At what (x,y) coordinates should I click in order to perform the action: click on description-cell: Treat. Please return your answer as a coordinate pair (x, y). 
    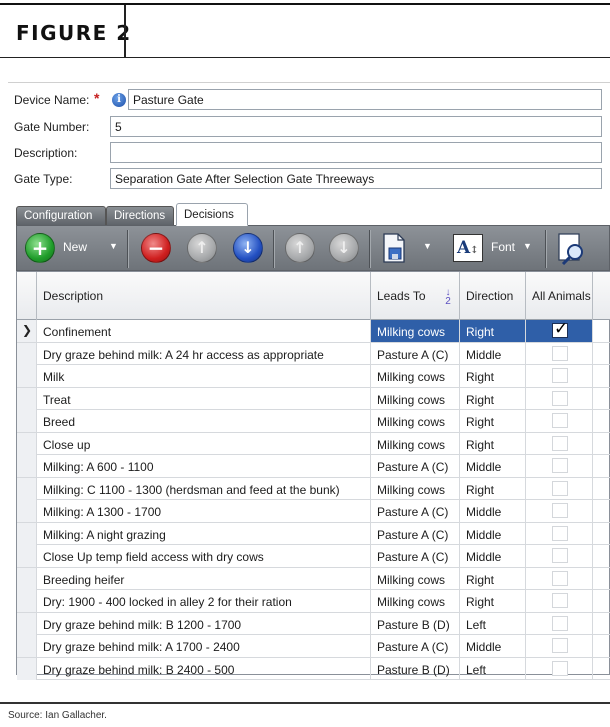
    Looking at the image, I should click on (204, 398).